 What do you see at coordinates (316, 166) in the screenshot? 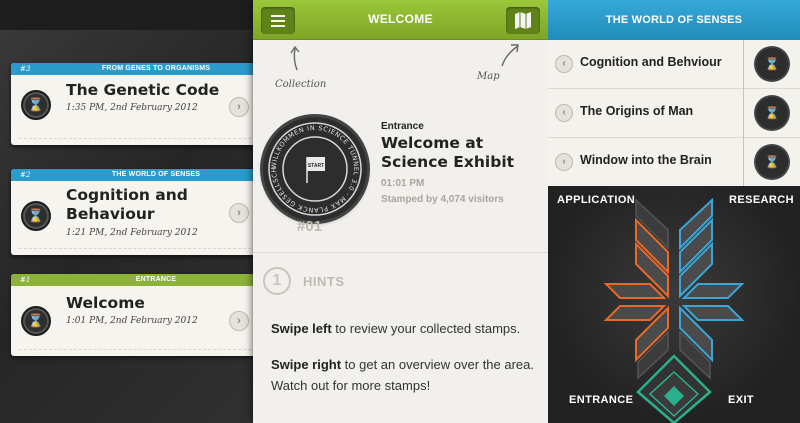
I see `stamp-center-text: START` at bounding box center [316, 166].